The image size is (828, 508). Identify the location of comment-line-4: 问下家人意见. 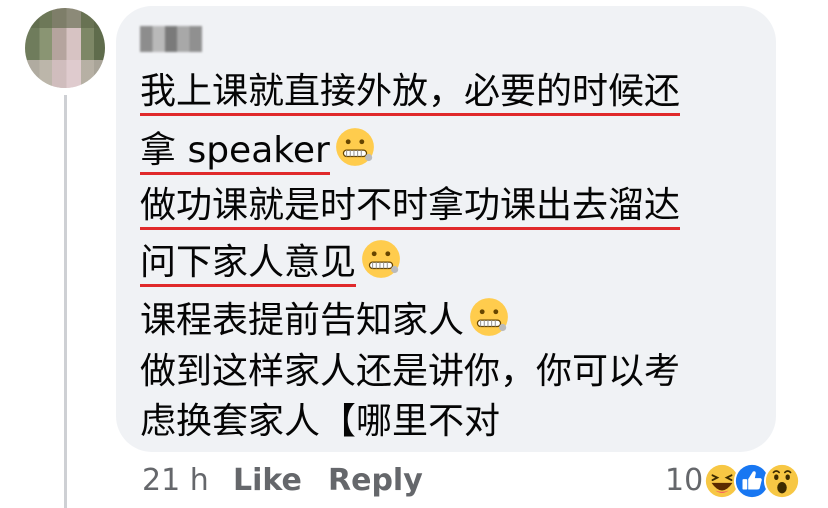
(271, 262).